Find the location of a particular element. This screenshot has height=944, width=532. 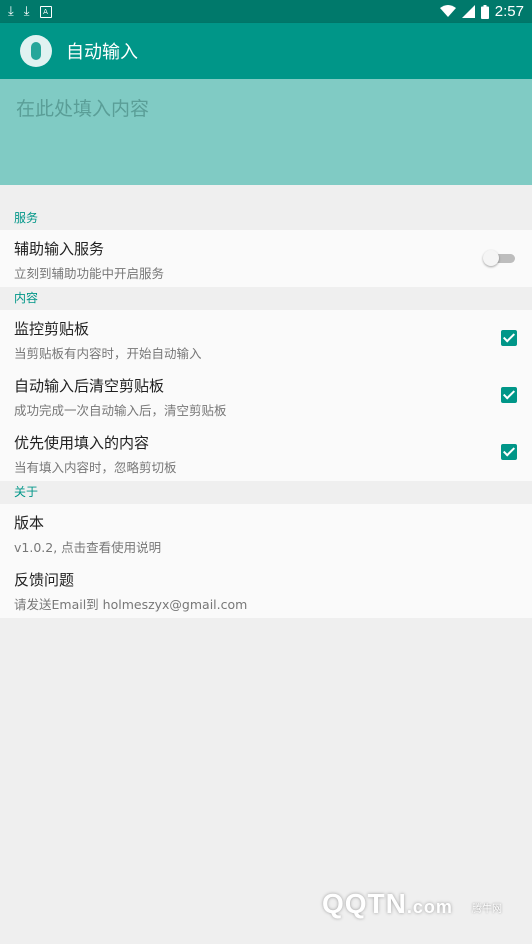

feedback-setting: 反馈问题 请发送Email到 holmeszyx@gmail.com is located at coordinates (266, 589).